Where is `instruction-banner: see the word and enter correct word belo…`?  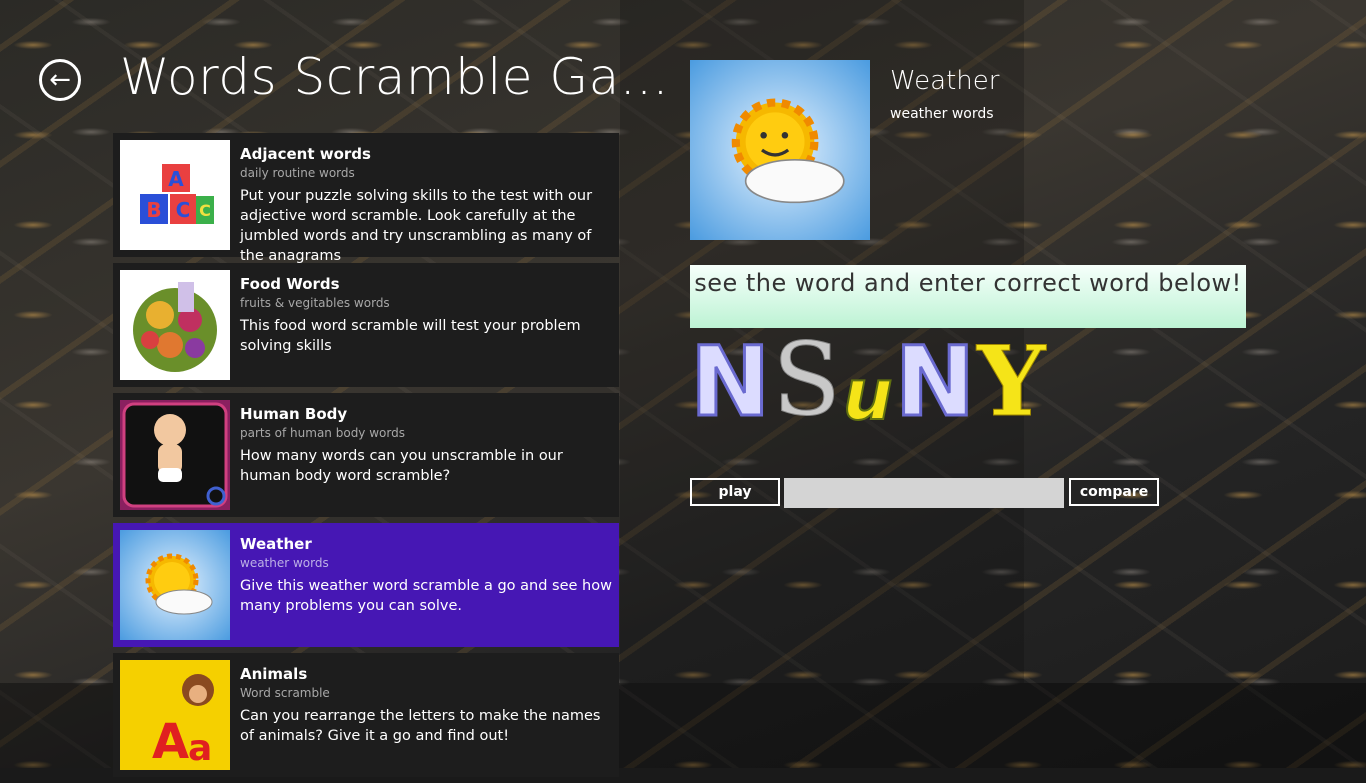 instruction-banner: see the word and enter correct word belo… is located at coordinates (968, 296).